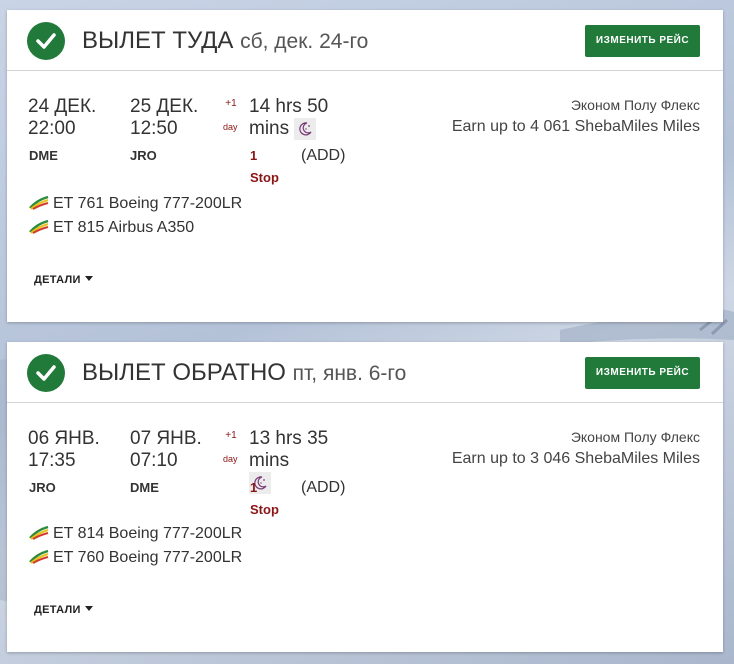  I want to click on departure-time: 22:00, so click(52, 128).